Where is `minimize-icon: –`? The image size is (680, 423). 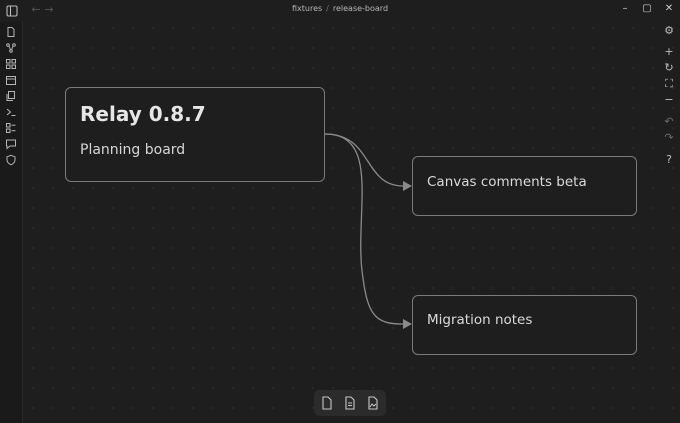 minimize-icon: – is located at coordinates (625, 9).